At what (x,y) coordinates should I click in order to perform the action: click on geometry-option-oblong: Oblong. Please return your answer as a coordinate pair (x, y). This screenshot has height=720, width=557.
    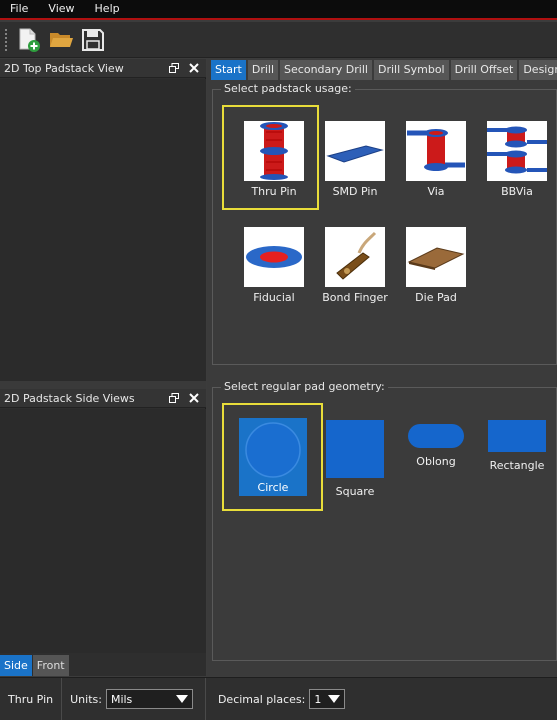
    Looking at the image, I should click on (436, 446).